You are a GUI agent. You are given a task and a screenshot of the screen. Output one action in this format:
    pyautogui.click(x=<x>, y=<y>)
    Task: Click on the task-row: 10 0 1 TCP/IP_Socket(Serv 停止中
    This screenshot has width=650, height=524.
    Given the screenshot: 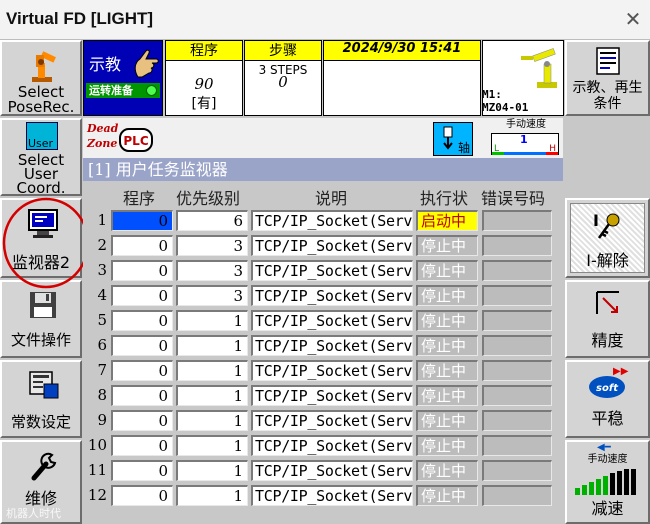 What is the action you would take?
    pyautogui.click(x=323, y=445)
    